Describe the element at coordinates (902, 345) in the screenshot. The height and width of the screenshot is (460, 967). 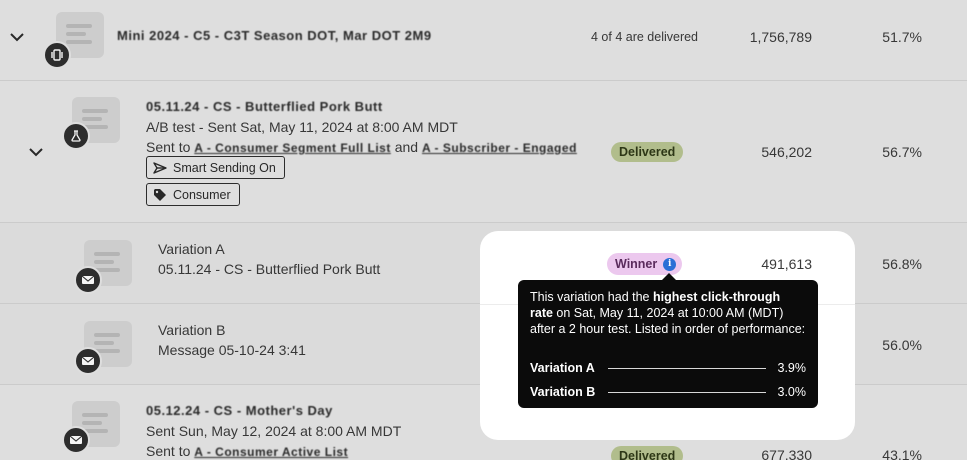
I see `rate-value: 56.0%` at that location.